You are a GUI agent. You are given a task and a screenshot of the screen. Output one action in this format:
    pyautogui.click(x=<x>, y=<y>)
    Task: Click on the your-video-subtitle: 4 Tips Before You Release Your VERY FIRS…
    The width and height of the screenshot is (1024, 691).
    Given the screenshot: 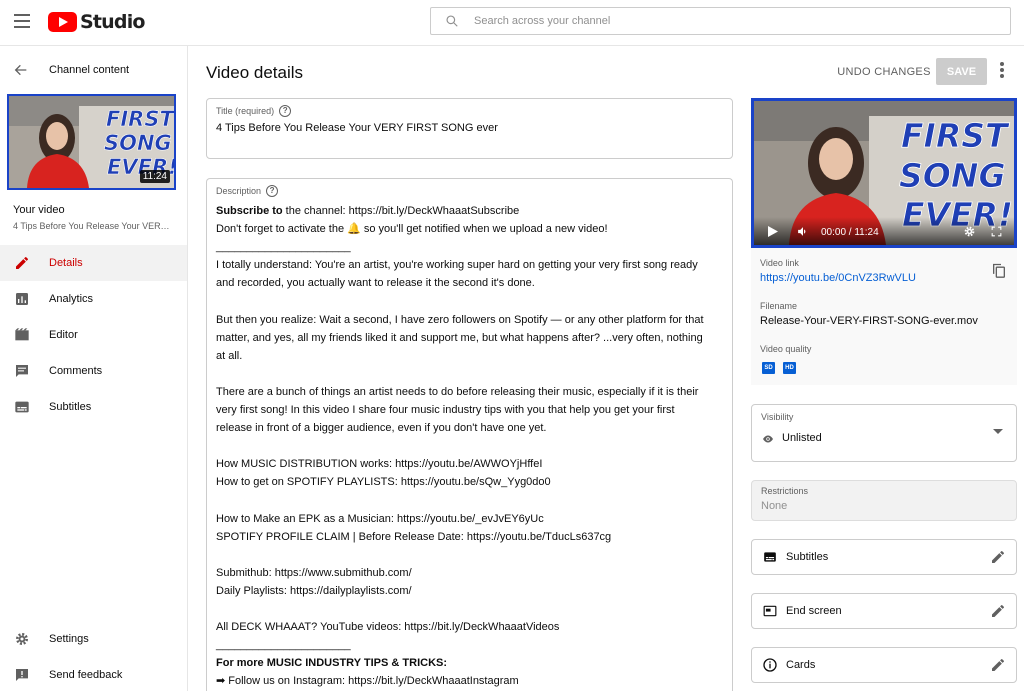 What is the action you would take?
    pyautogui.click(x=93, y=226)
    